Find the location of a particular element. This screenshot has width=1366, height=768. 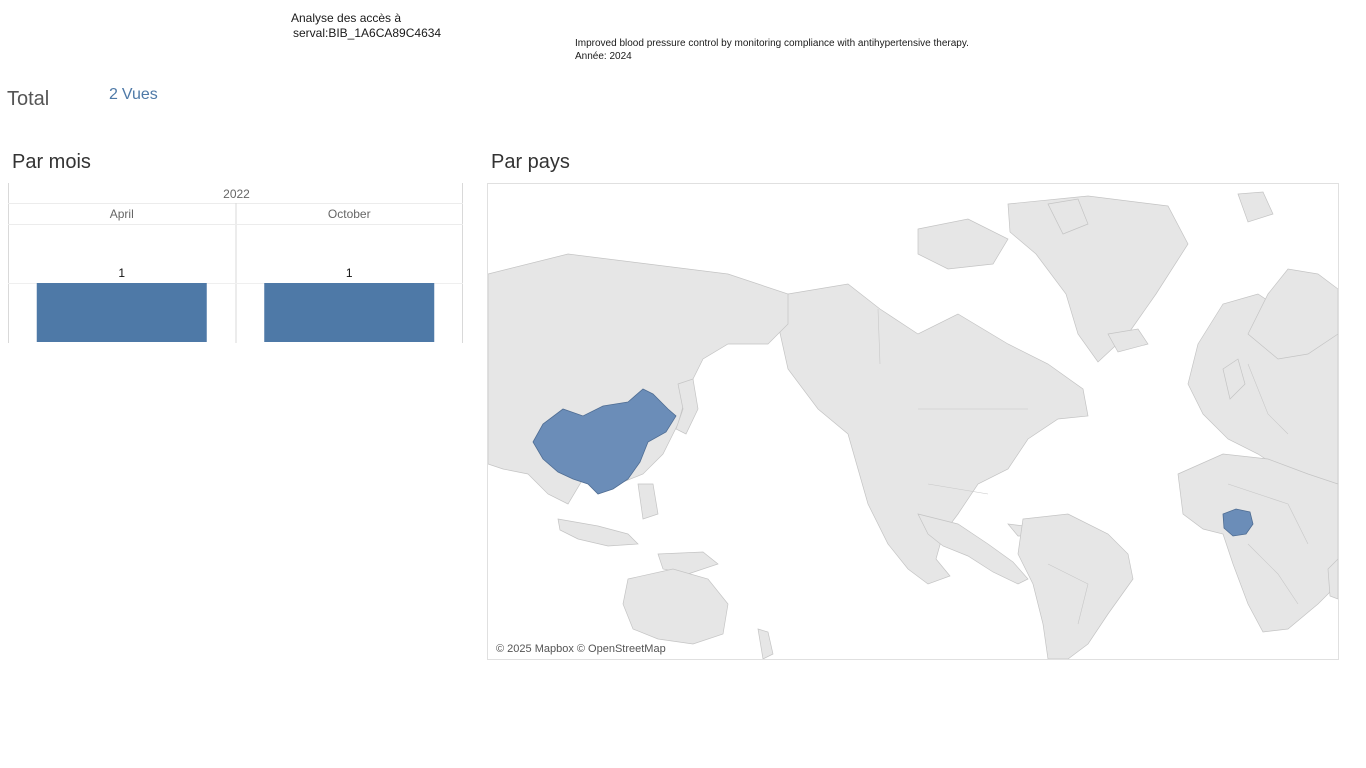

section-title-by-country: Par pays is located at coordinates (530, 162).